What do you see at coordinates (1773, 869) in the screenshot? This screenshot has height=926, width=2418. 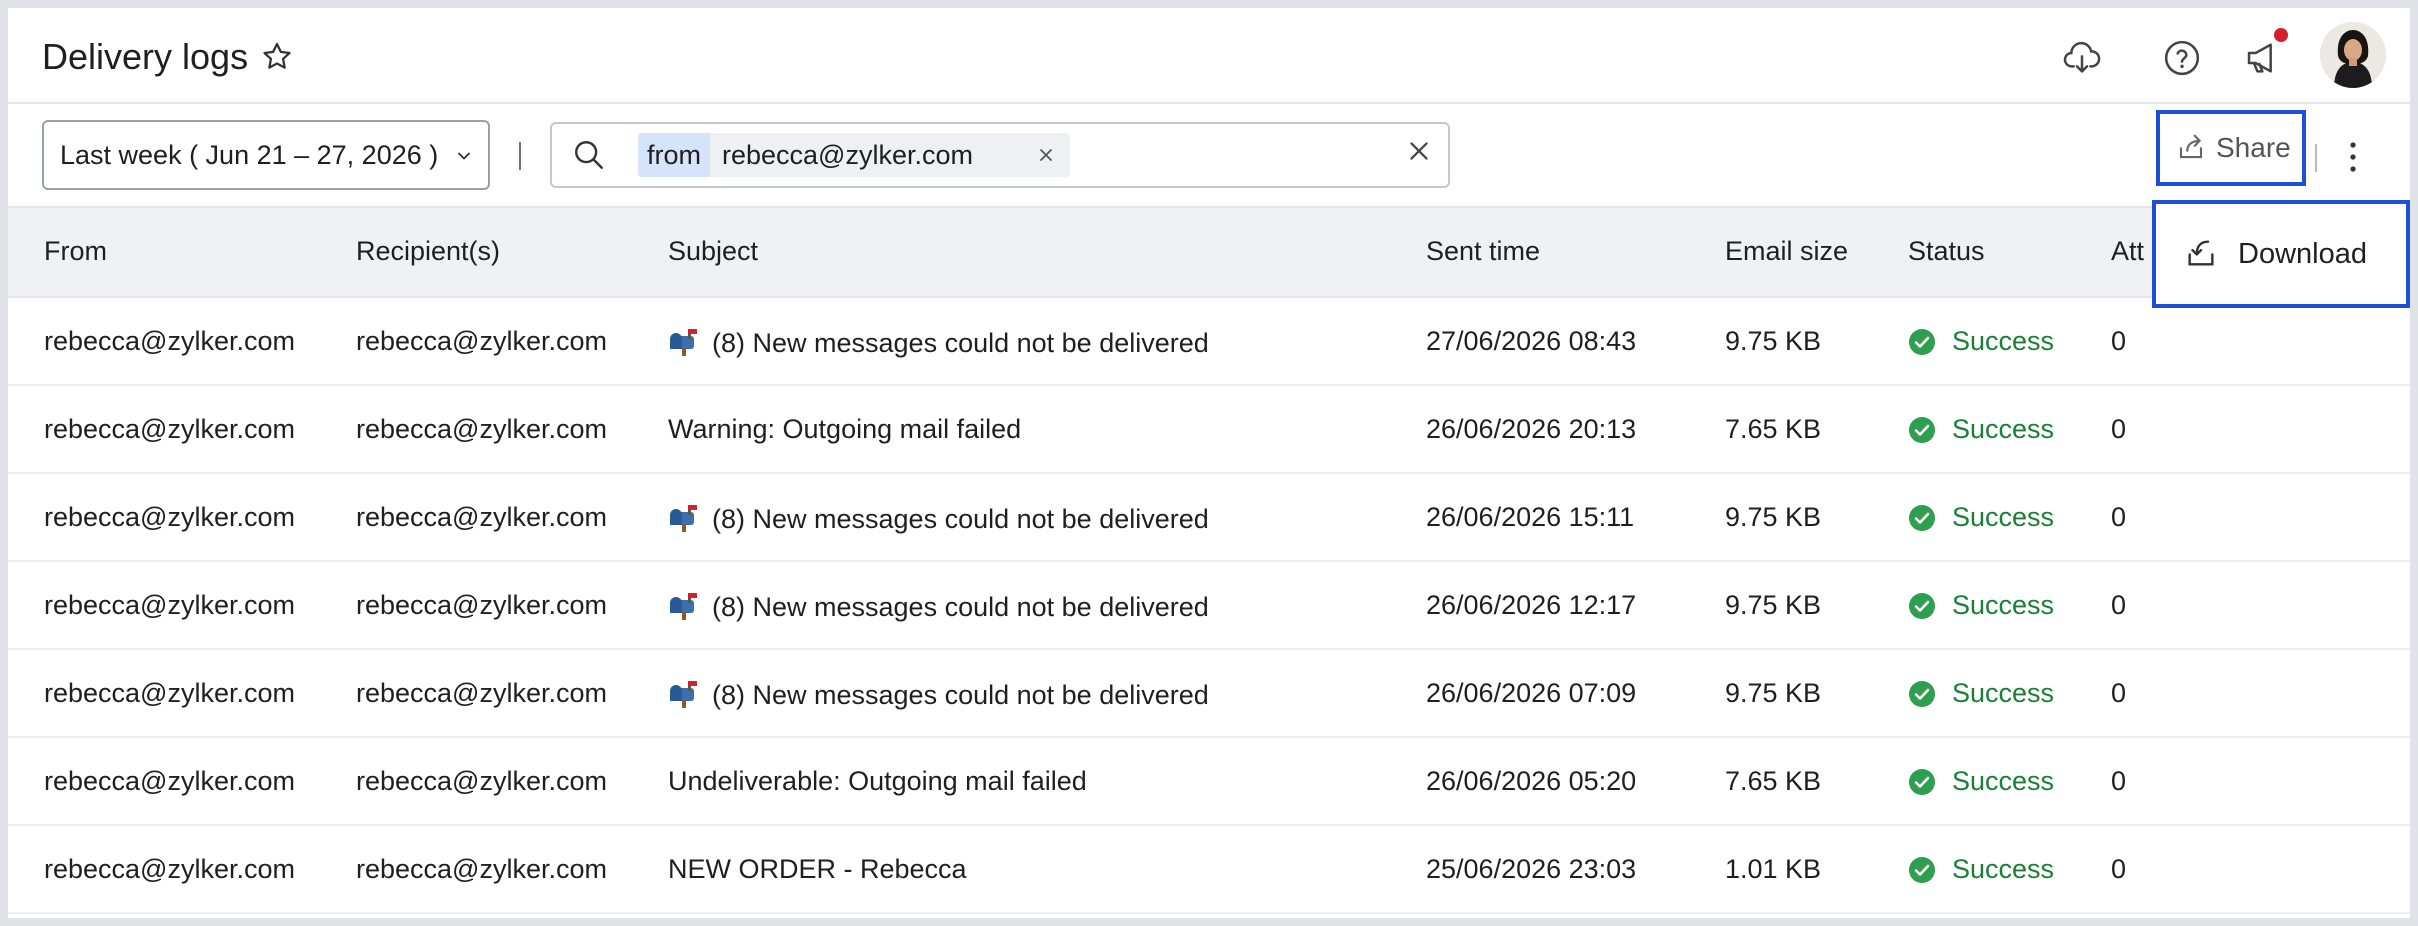 I see `cell-email-size: 1.01 KB` at bounding box center [1773, 869].